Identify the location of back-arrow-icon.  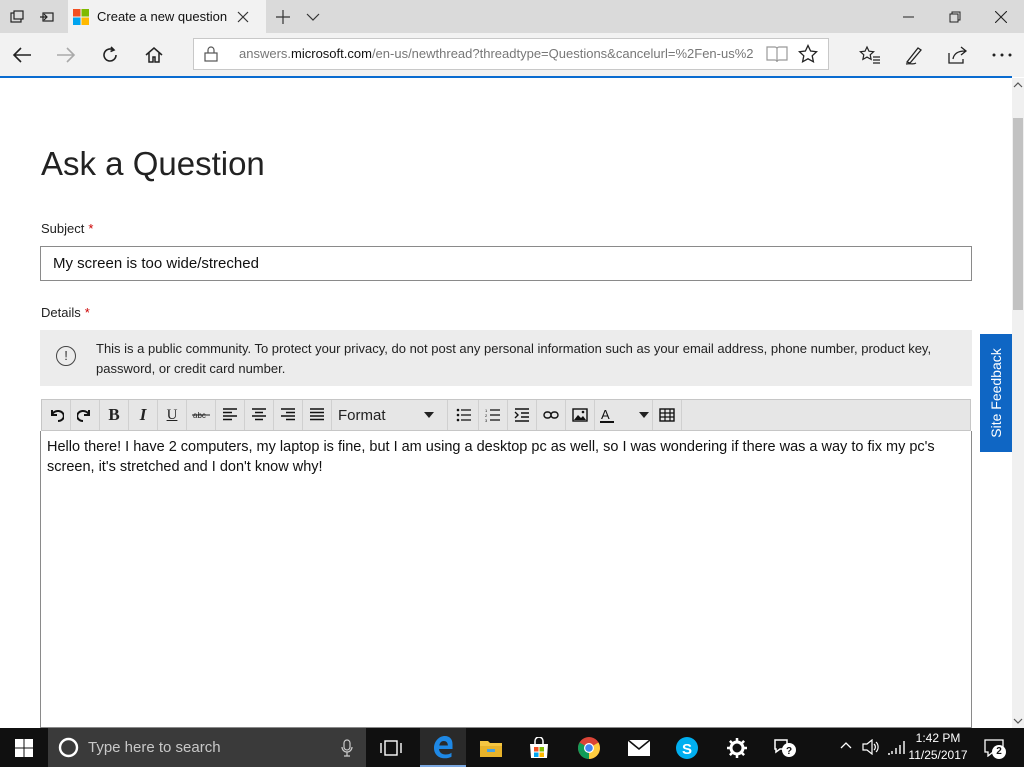
(22, 55).